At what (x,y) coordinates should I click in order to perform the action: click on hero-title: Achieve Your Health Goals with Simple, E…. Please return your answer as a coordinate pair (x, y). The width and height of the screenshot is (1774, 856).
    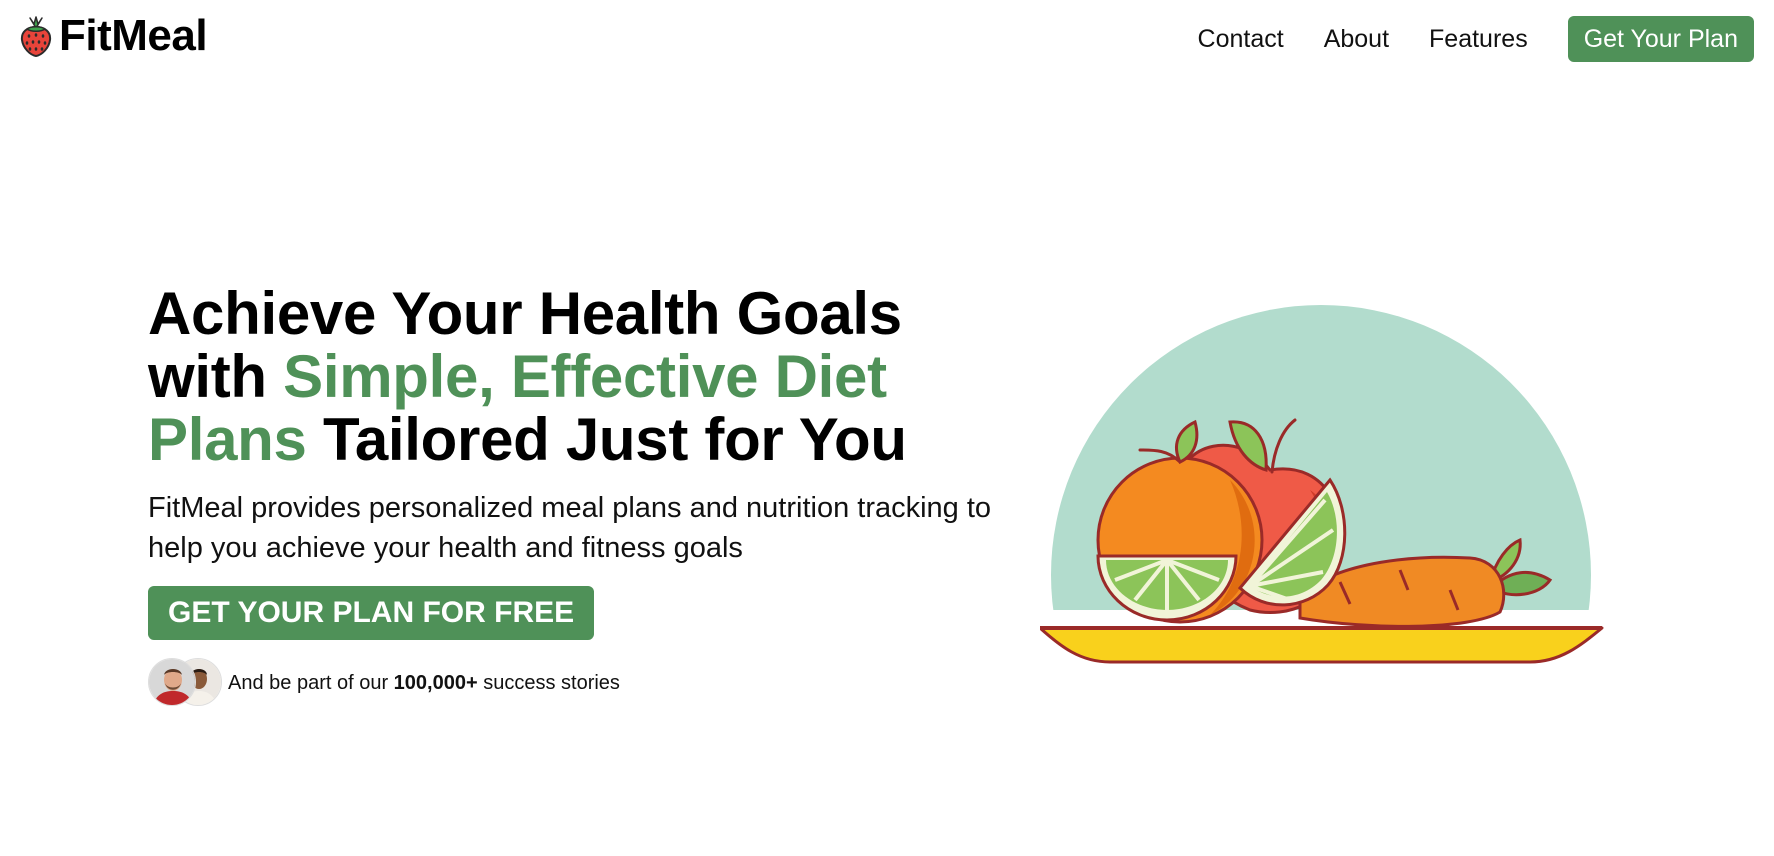
    Looking at the image, I should click on (588, 376).